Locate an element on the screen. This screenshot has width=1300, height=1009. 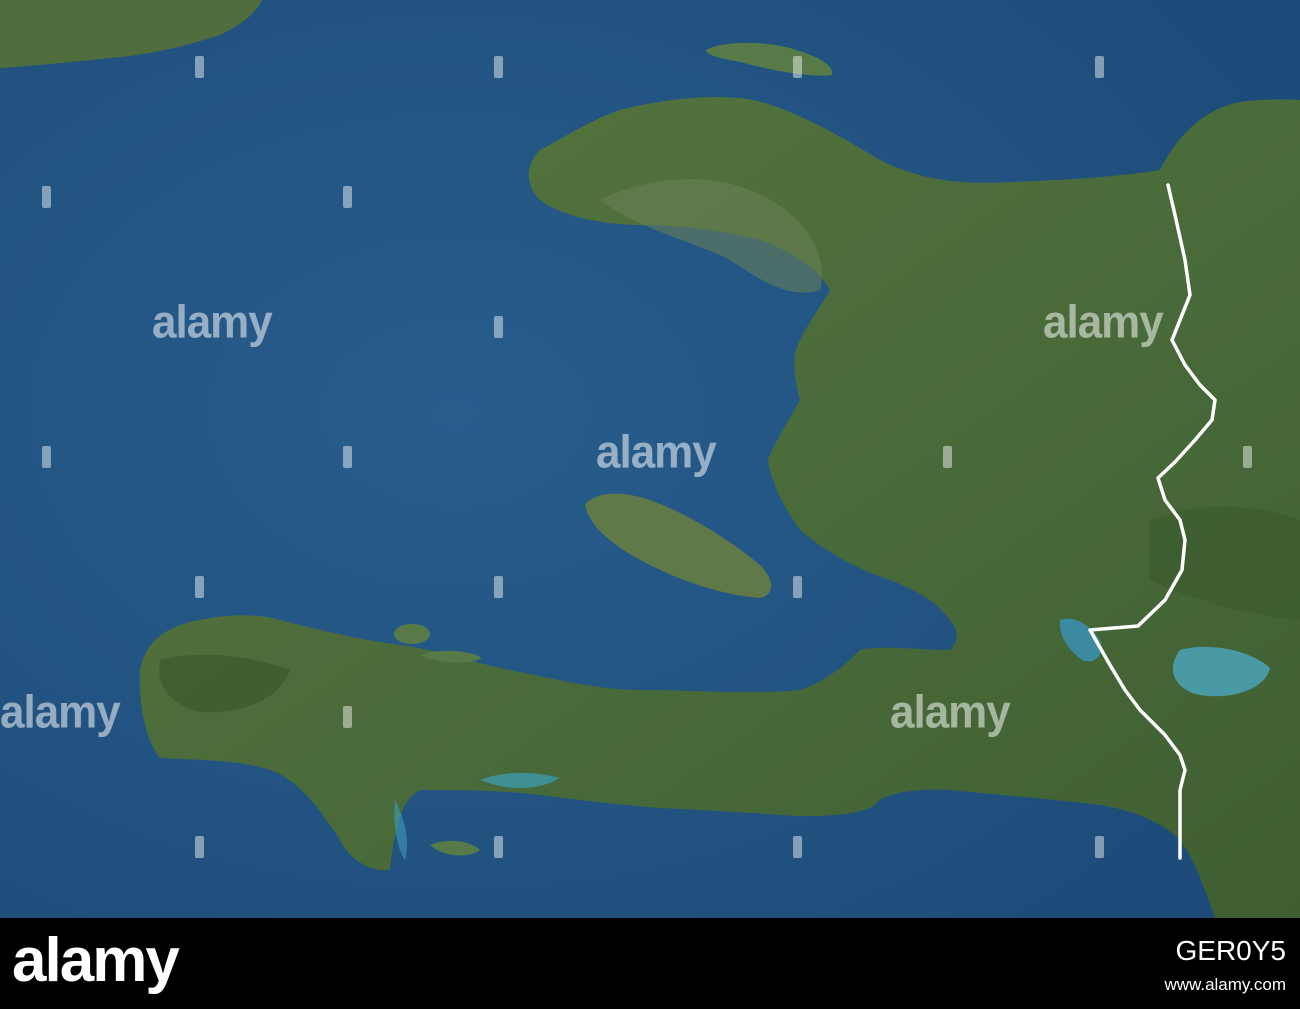
footer-url: www.alamy.com is located at coordinates (1225, 985).